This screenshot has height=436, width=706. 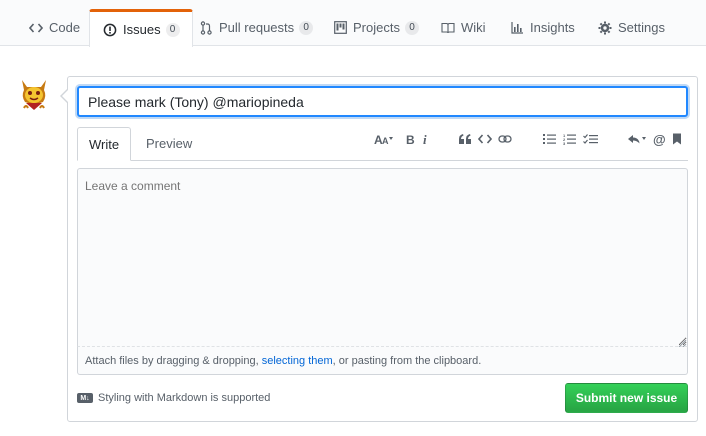 I want to click on markdown-toolbar-lists: 123, so click(x=573, y=139).